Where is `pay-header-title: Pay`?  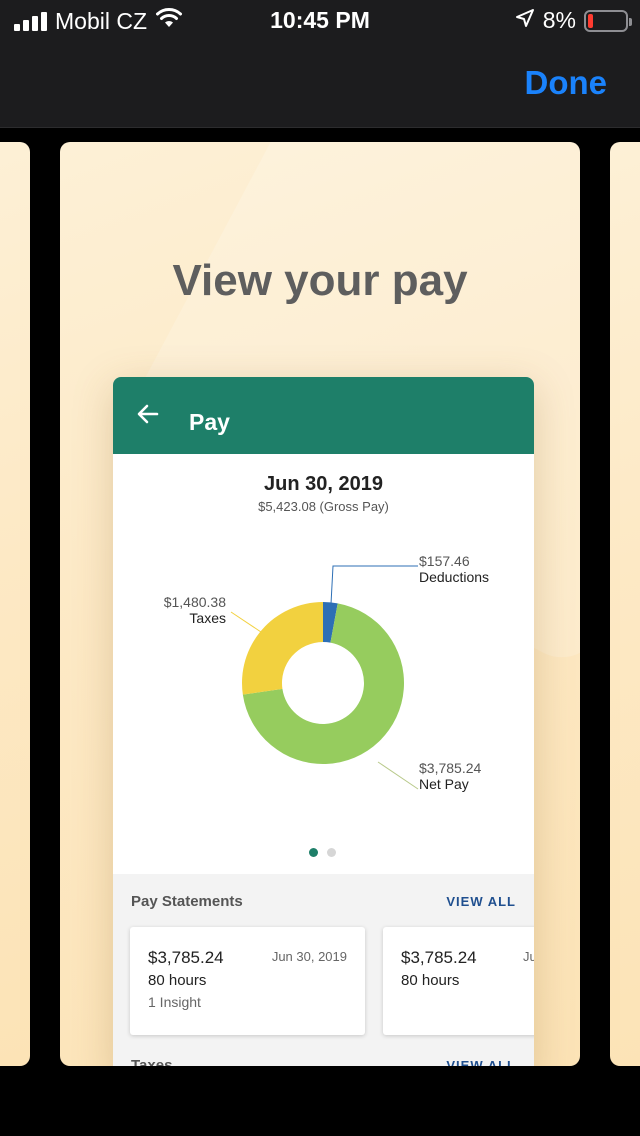 pay-header-title: Pay is located at coordinates (209, 422).